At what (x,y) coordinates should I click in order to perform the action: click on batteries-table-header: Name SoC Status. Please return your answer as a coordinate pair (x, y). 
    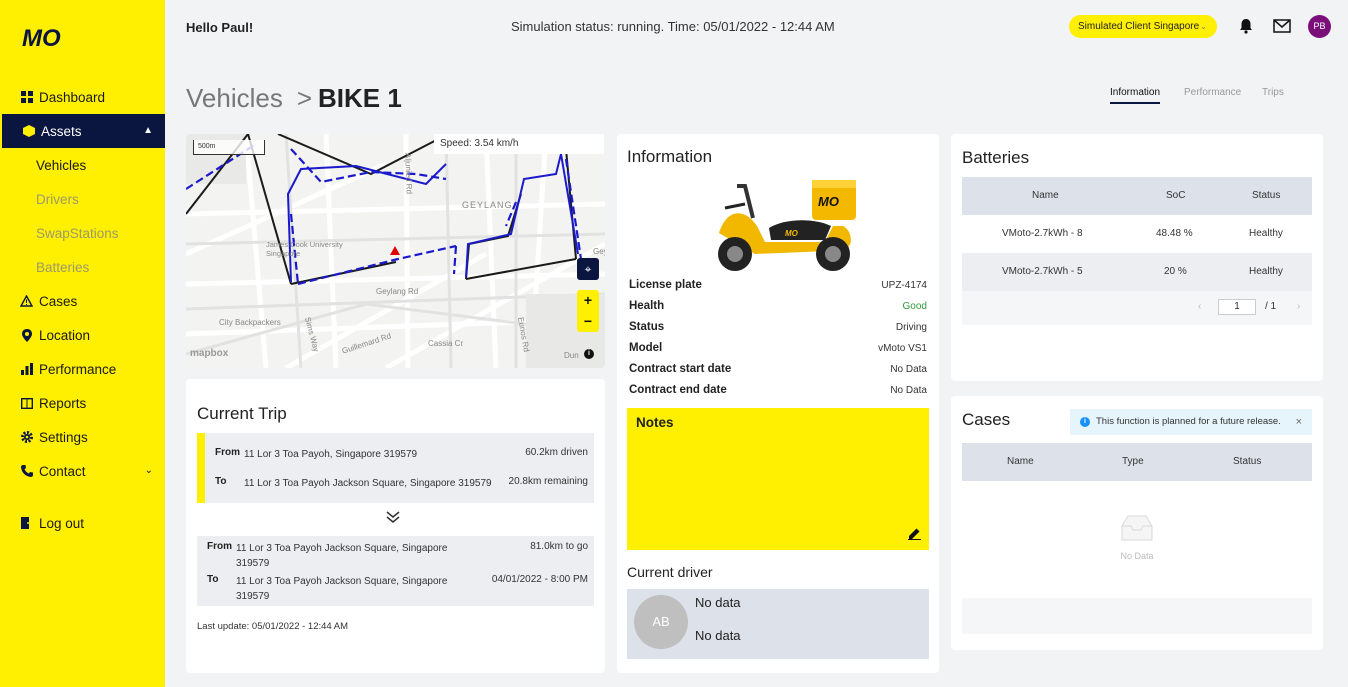
    Looking at the image, I should click on (1137, 196).